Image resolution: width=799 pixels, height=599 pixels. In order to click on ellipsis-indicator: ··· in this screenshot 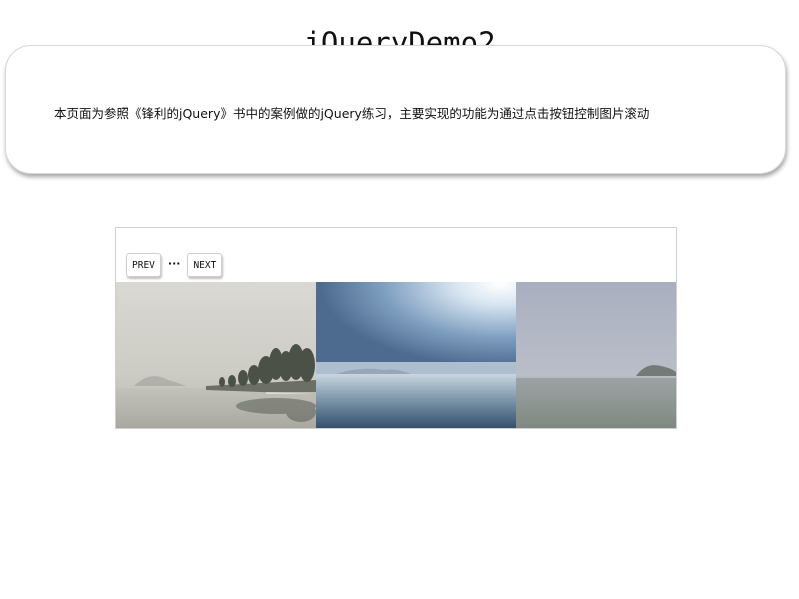, I will do `click(174, 263)`.